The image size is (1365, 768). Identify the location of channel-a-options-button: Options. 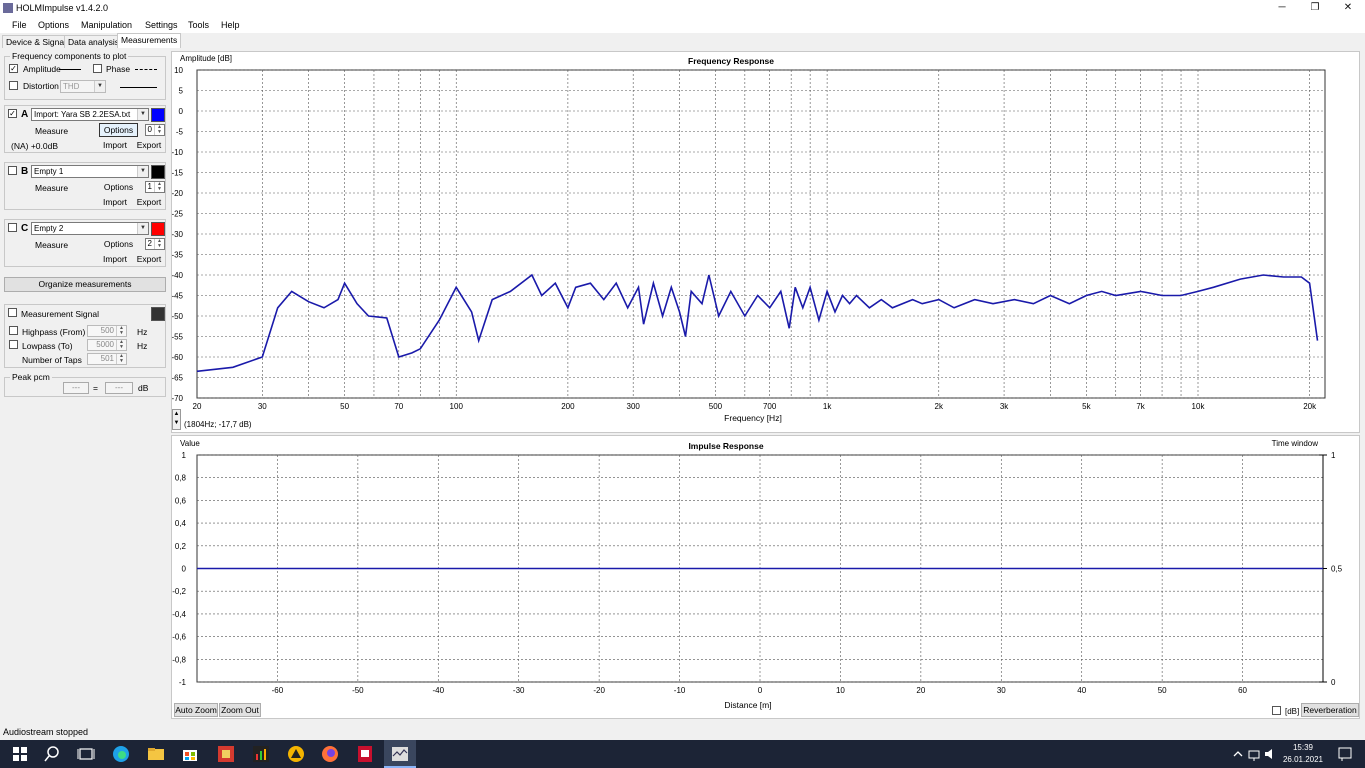
(118, 130).